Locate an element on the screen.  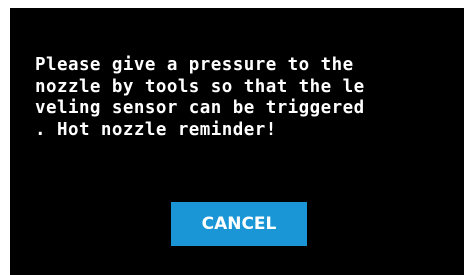
cancel-button: CANCEL is located at coordinates (239, 224).